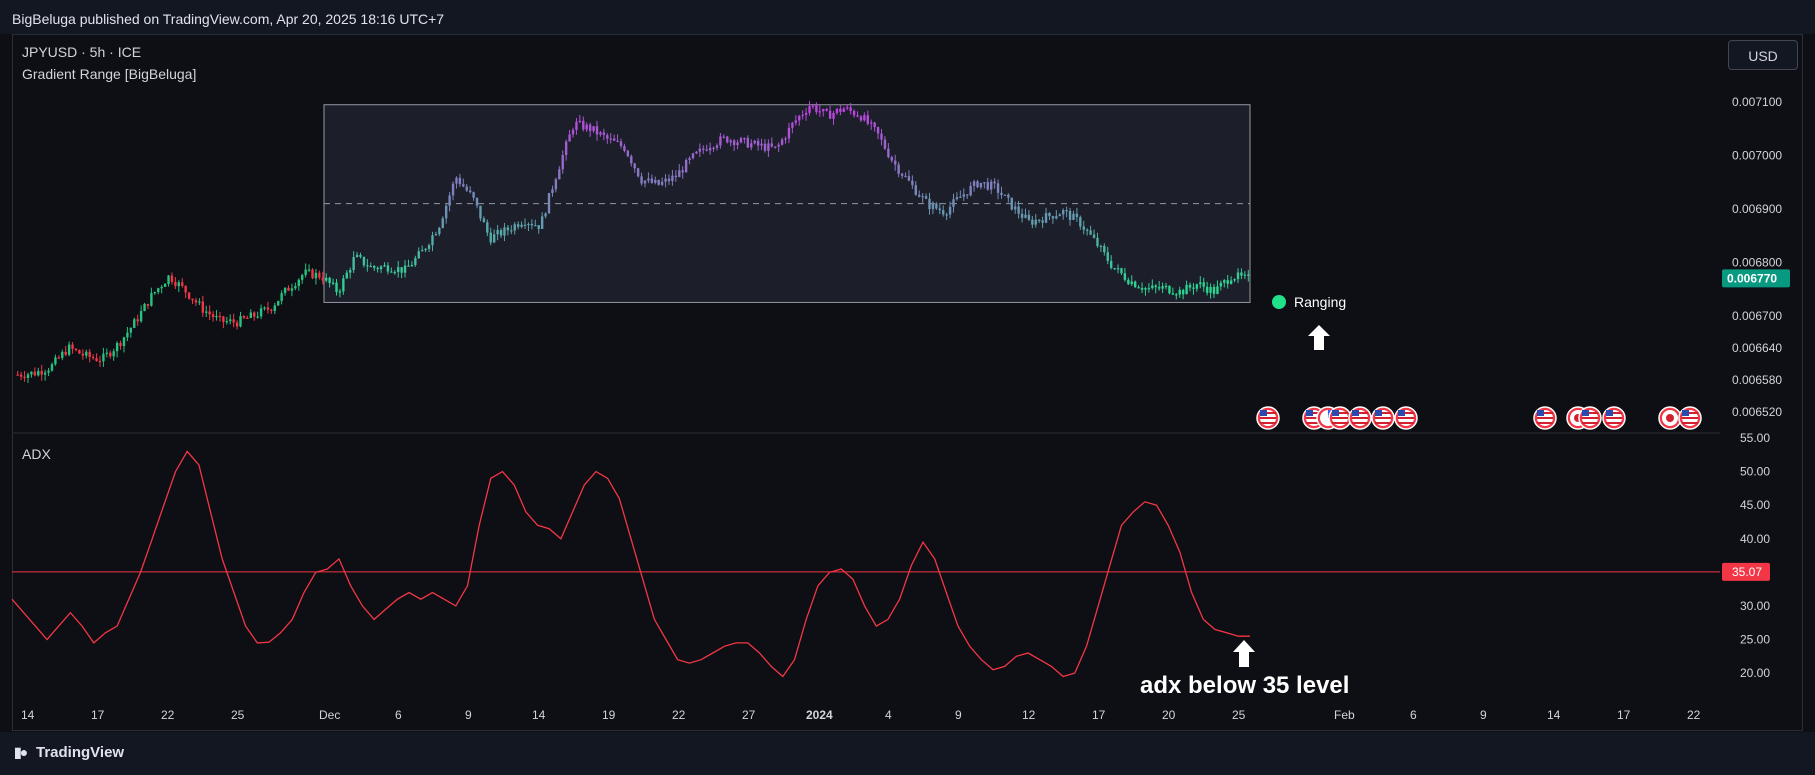 The width and height of the screenshot is (1815, 775). What do you see at coordinates (1755, 555) in the screenshot?
I see `adx-axis: 55.0050.0045.0040.0035.0030.0025.0020.00` at bounding box center [1755, 555].